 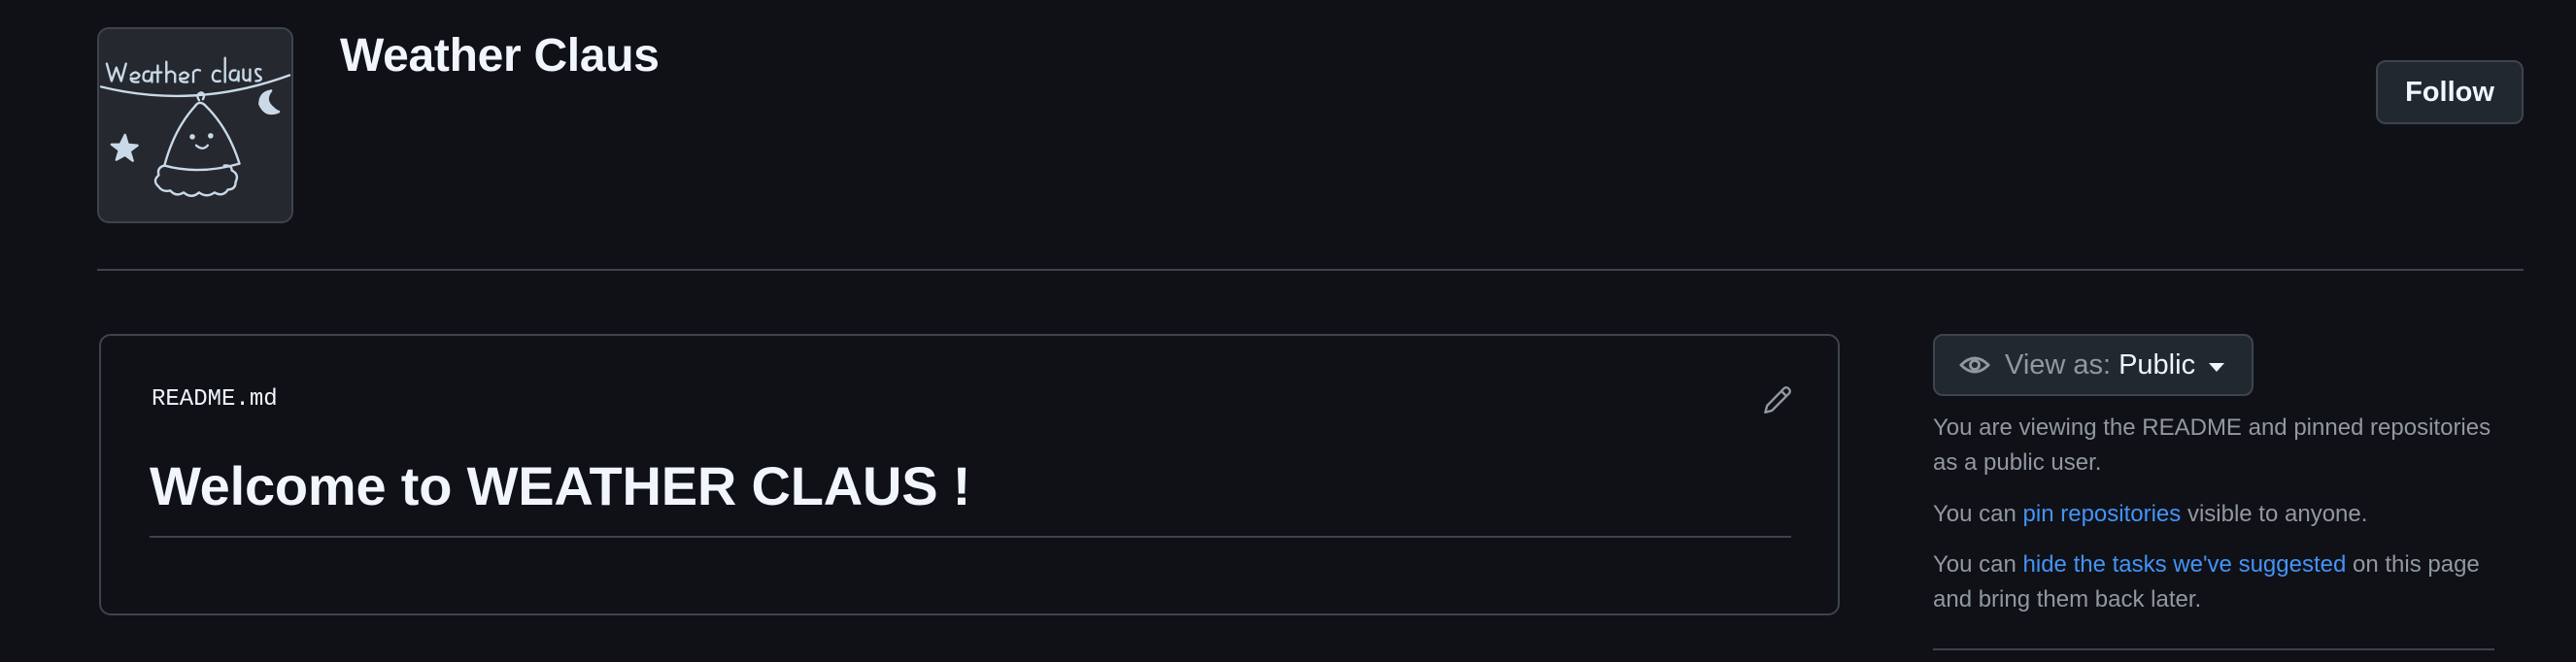 I want to click on org-avatar, so click(x=195, y=125).